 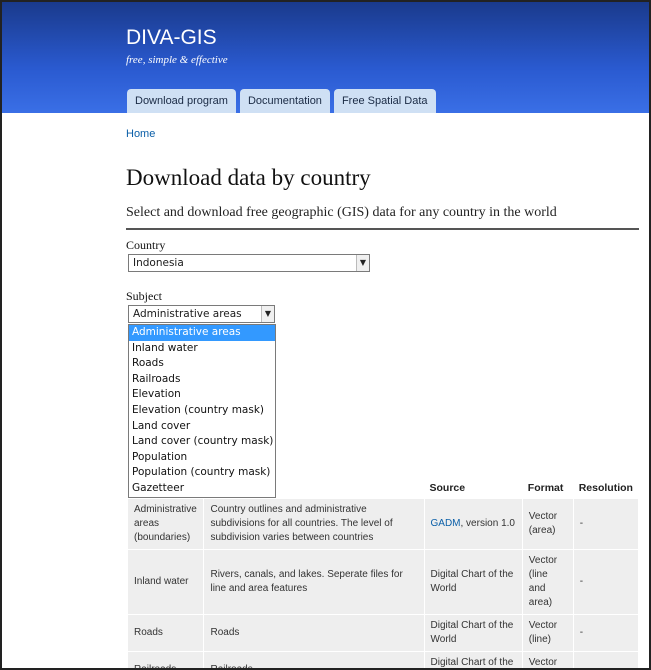 I want to click on subject-option: Elevation, so click(x=202, y=395).